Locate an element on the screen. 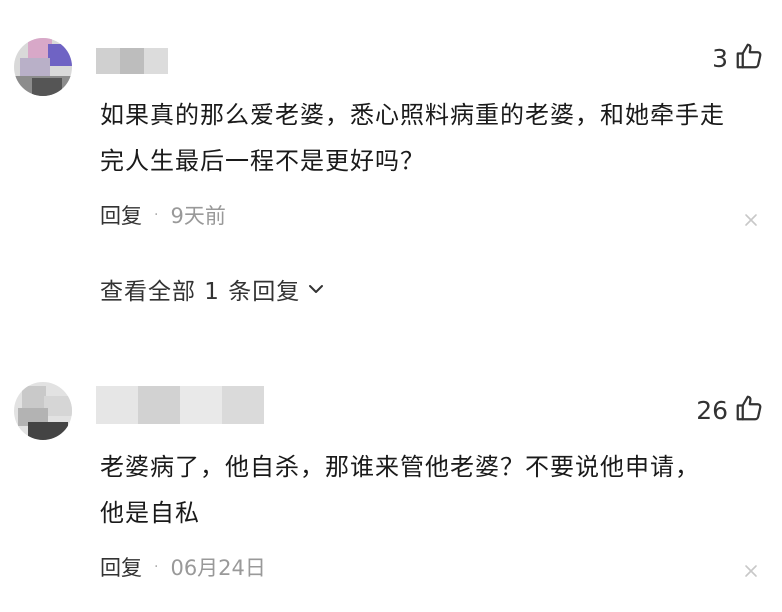 The image size is (782, 612). like-button: 3 is located at coordinates (738, 58).